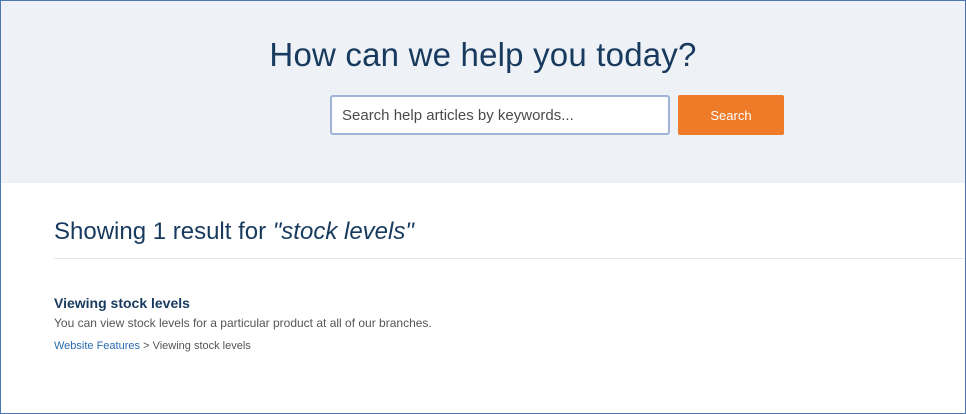 This screenshot has height=414, width=966. Describe the element at coordinates (500, 115) in the screenshot. I see `search-input` at that location.